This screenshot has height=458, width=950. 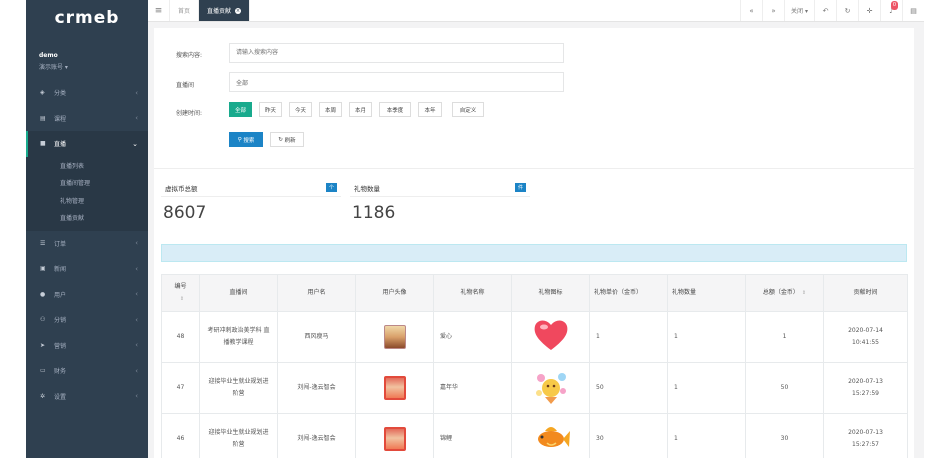 I want to click on search-input, so click(x=396, y=53).